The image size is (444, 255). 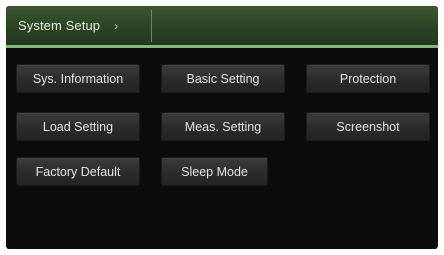 I want to click on tab-divider, so click(x=151, y=26).